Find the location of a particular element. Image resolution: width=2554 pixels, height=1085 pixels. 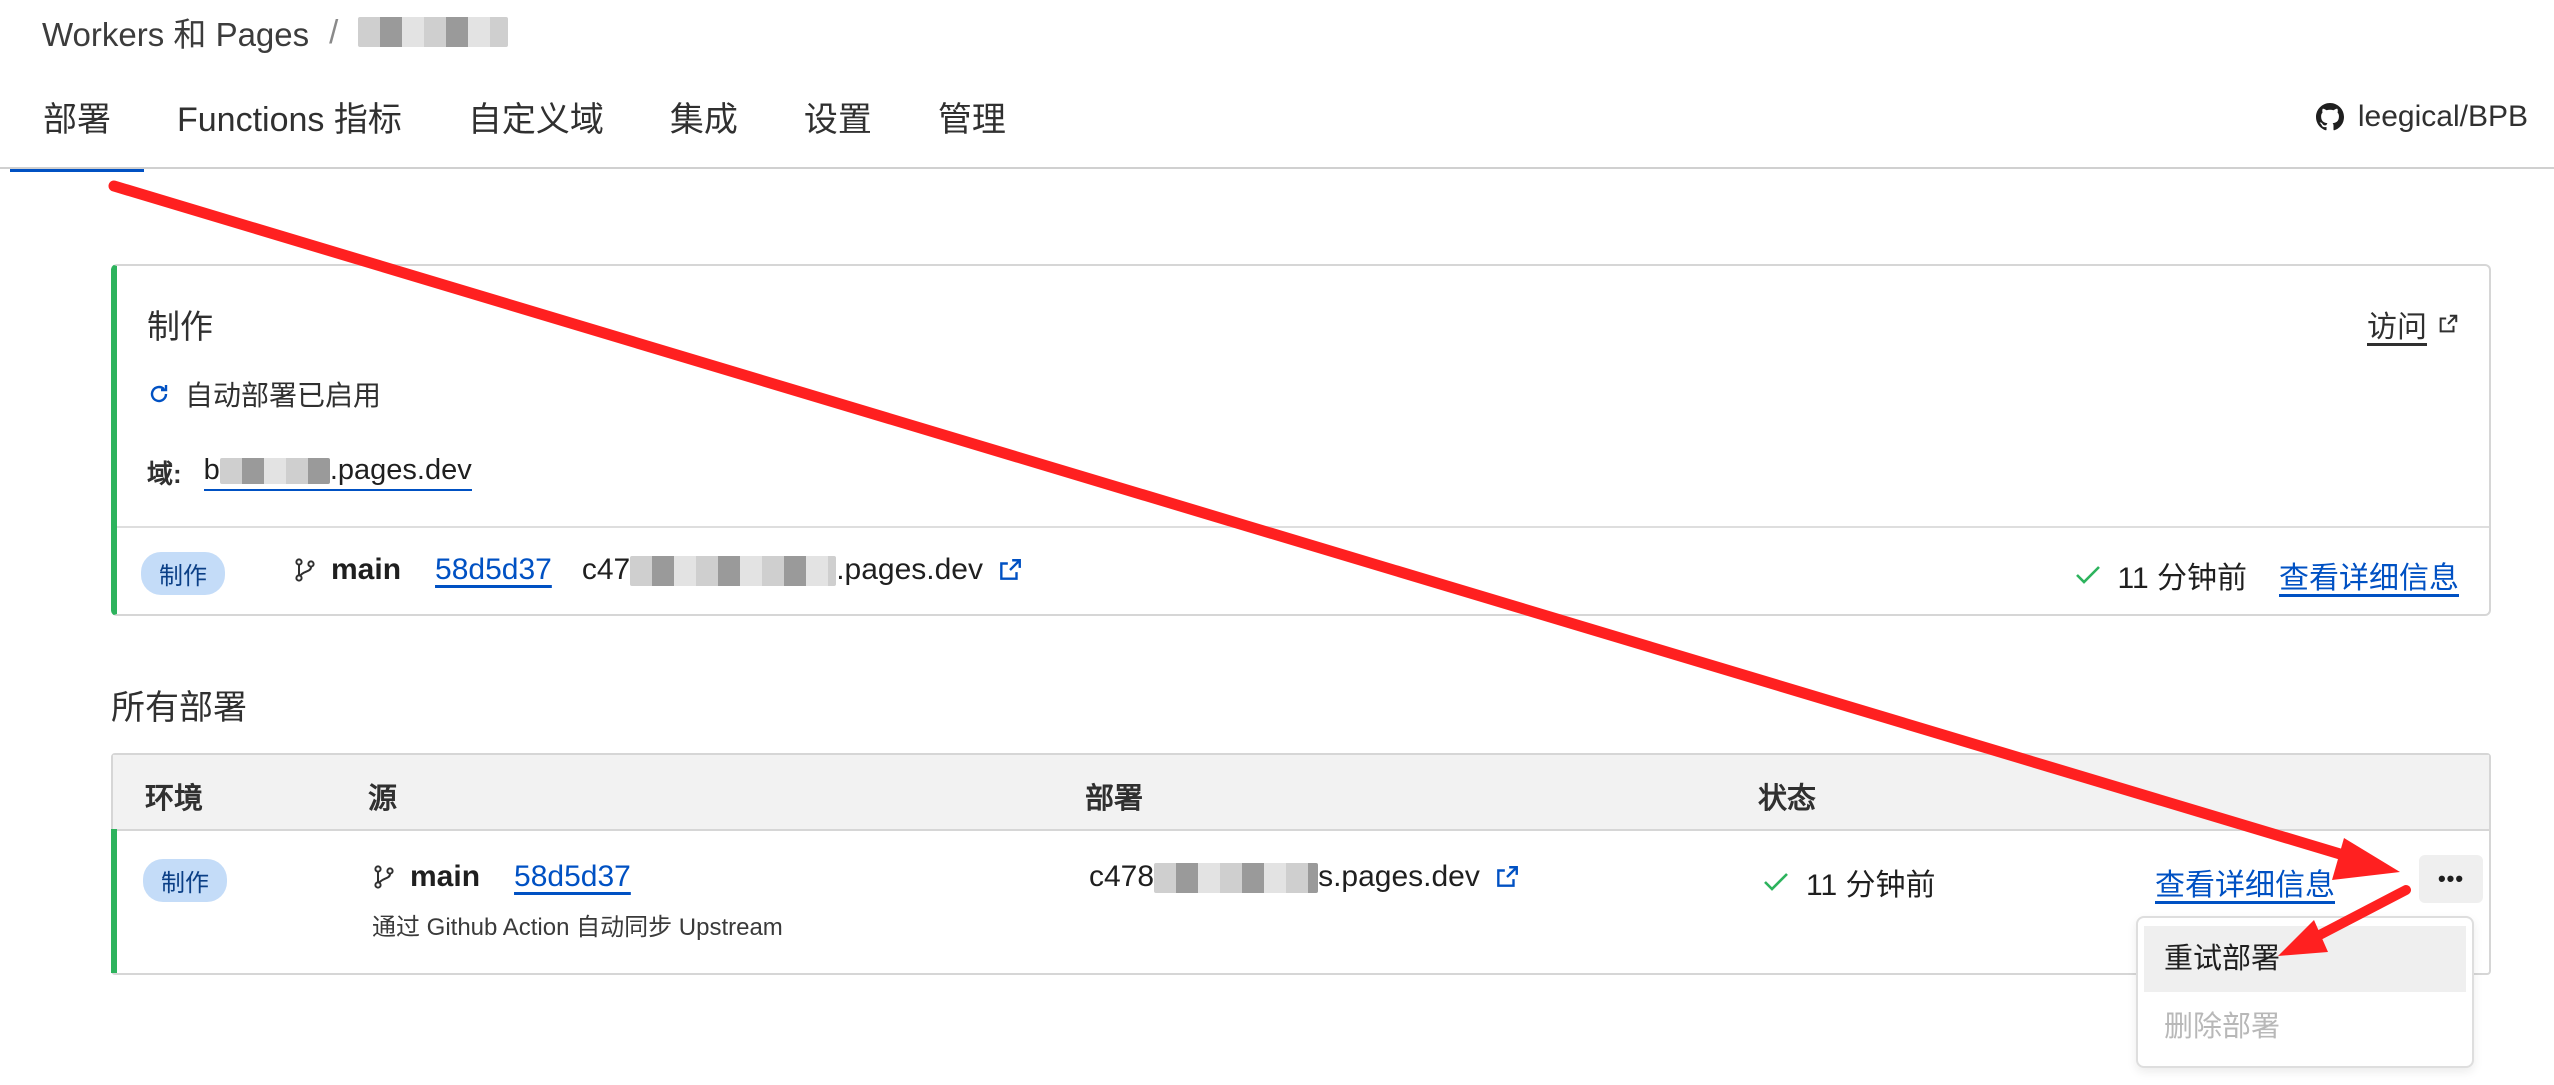

tab-custom-domains: 自定义域 is located at coordinates (536, 132).